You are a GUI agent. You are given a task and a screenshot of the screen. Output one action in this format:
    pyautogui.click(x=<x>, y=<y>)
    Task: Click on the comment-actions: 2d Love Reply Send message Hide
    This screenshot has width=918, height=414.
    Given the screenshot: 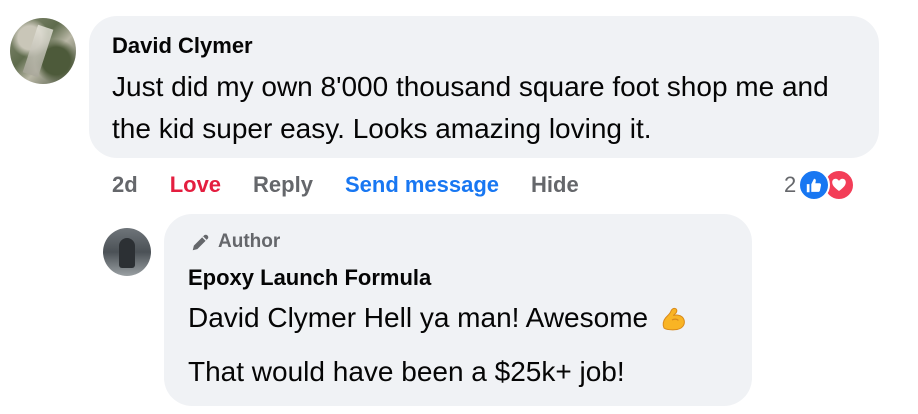 What is the action you would take?
    pyautogui.click(x=361, y=185)
    